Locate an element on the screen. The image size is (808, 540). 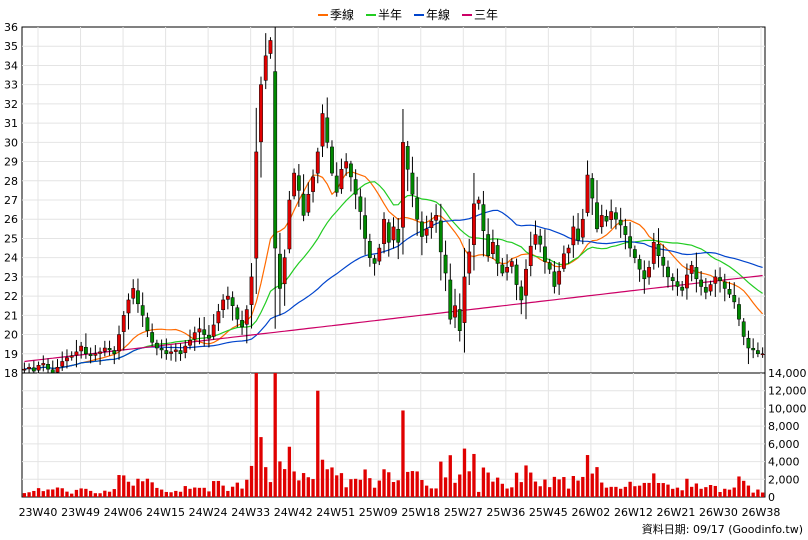
x-tick-label: 24W15 is located at coordinates (165, 512).